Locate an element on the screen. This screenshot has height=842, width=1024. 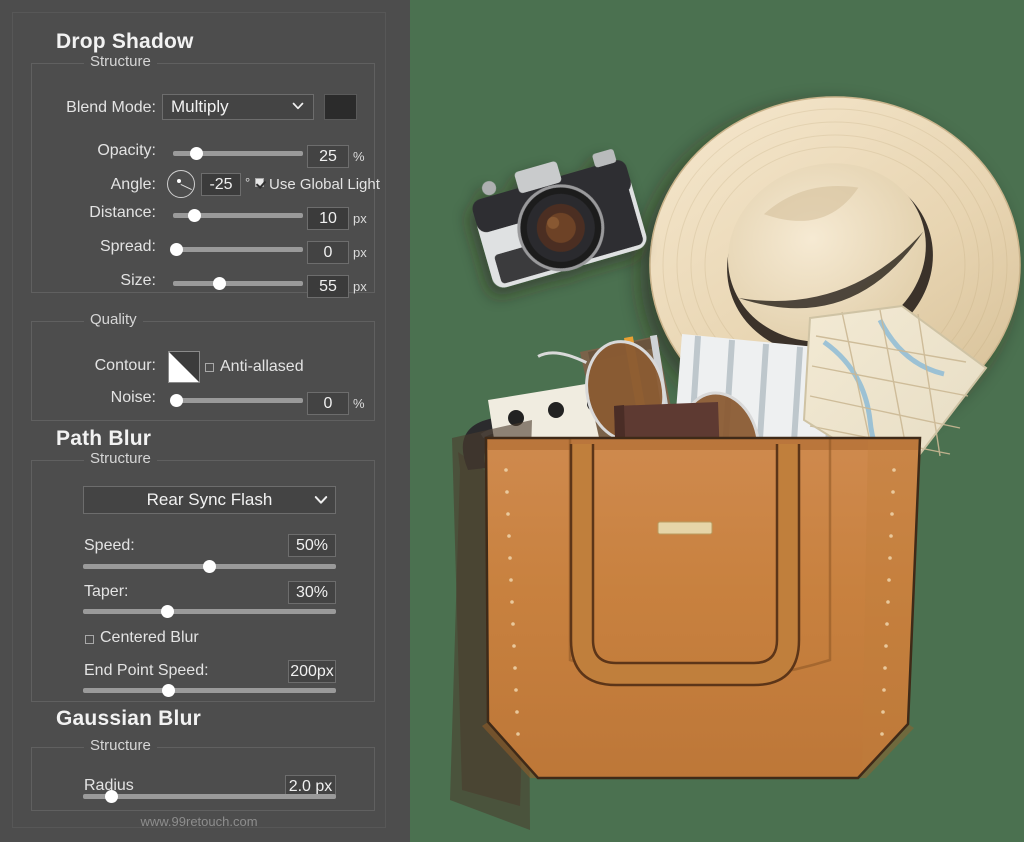
label-end-point-speed: End Point Speed: is located at coordinates (146, 670).